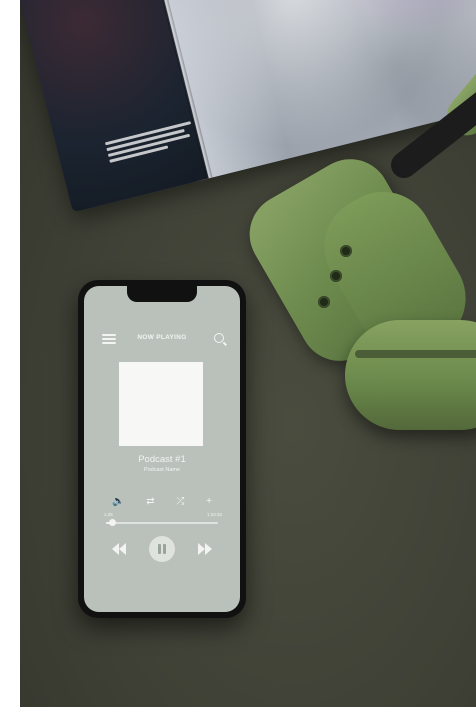 The height and width of the screenshot is (707, 476). Describe the element at coordinates (162, 294) in the screenshot. I see `phone-notch` at that location.